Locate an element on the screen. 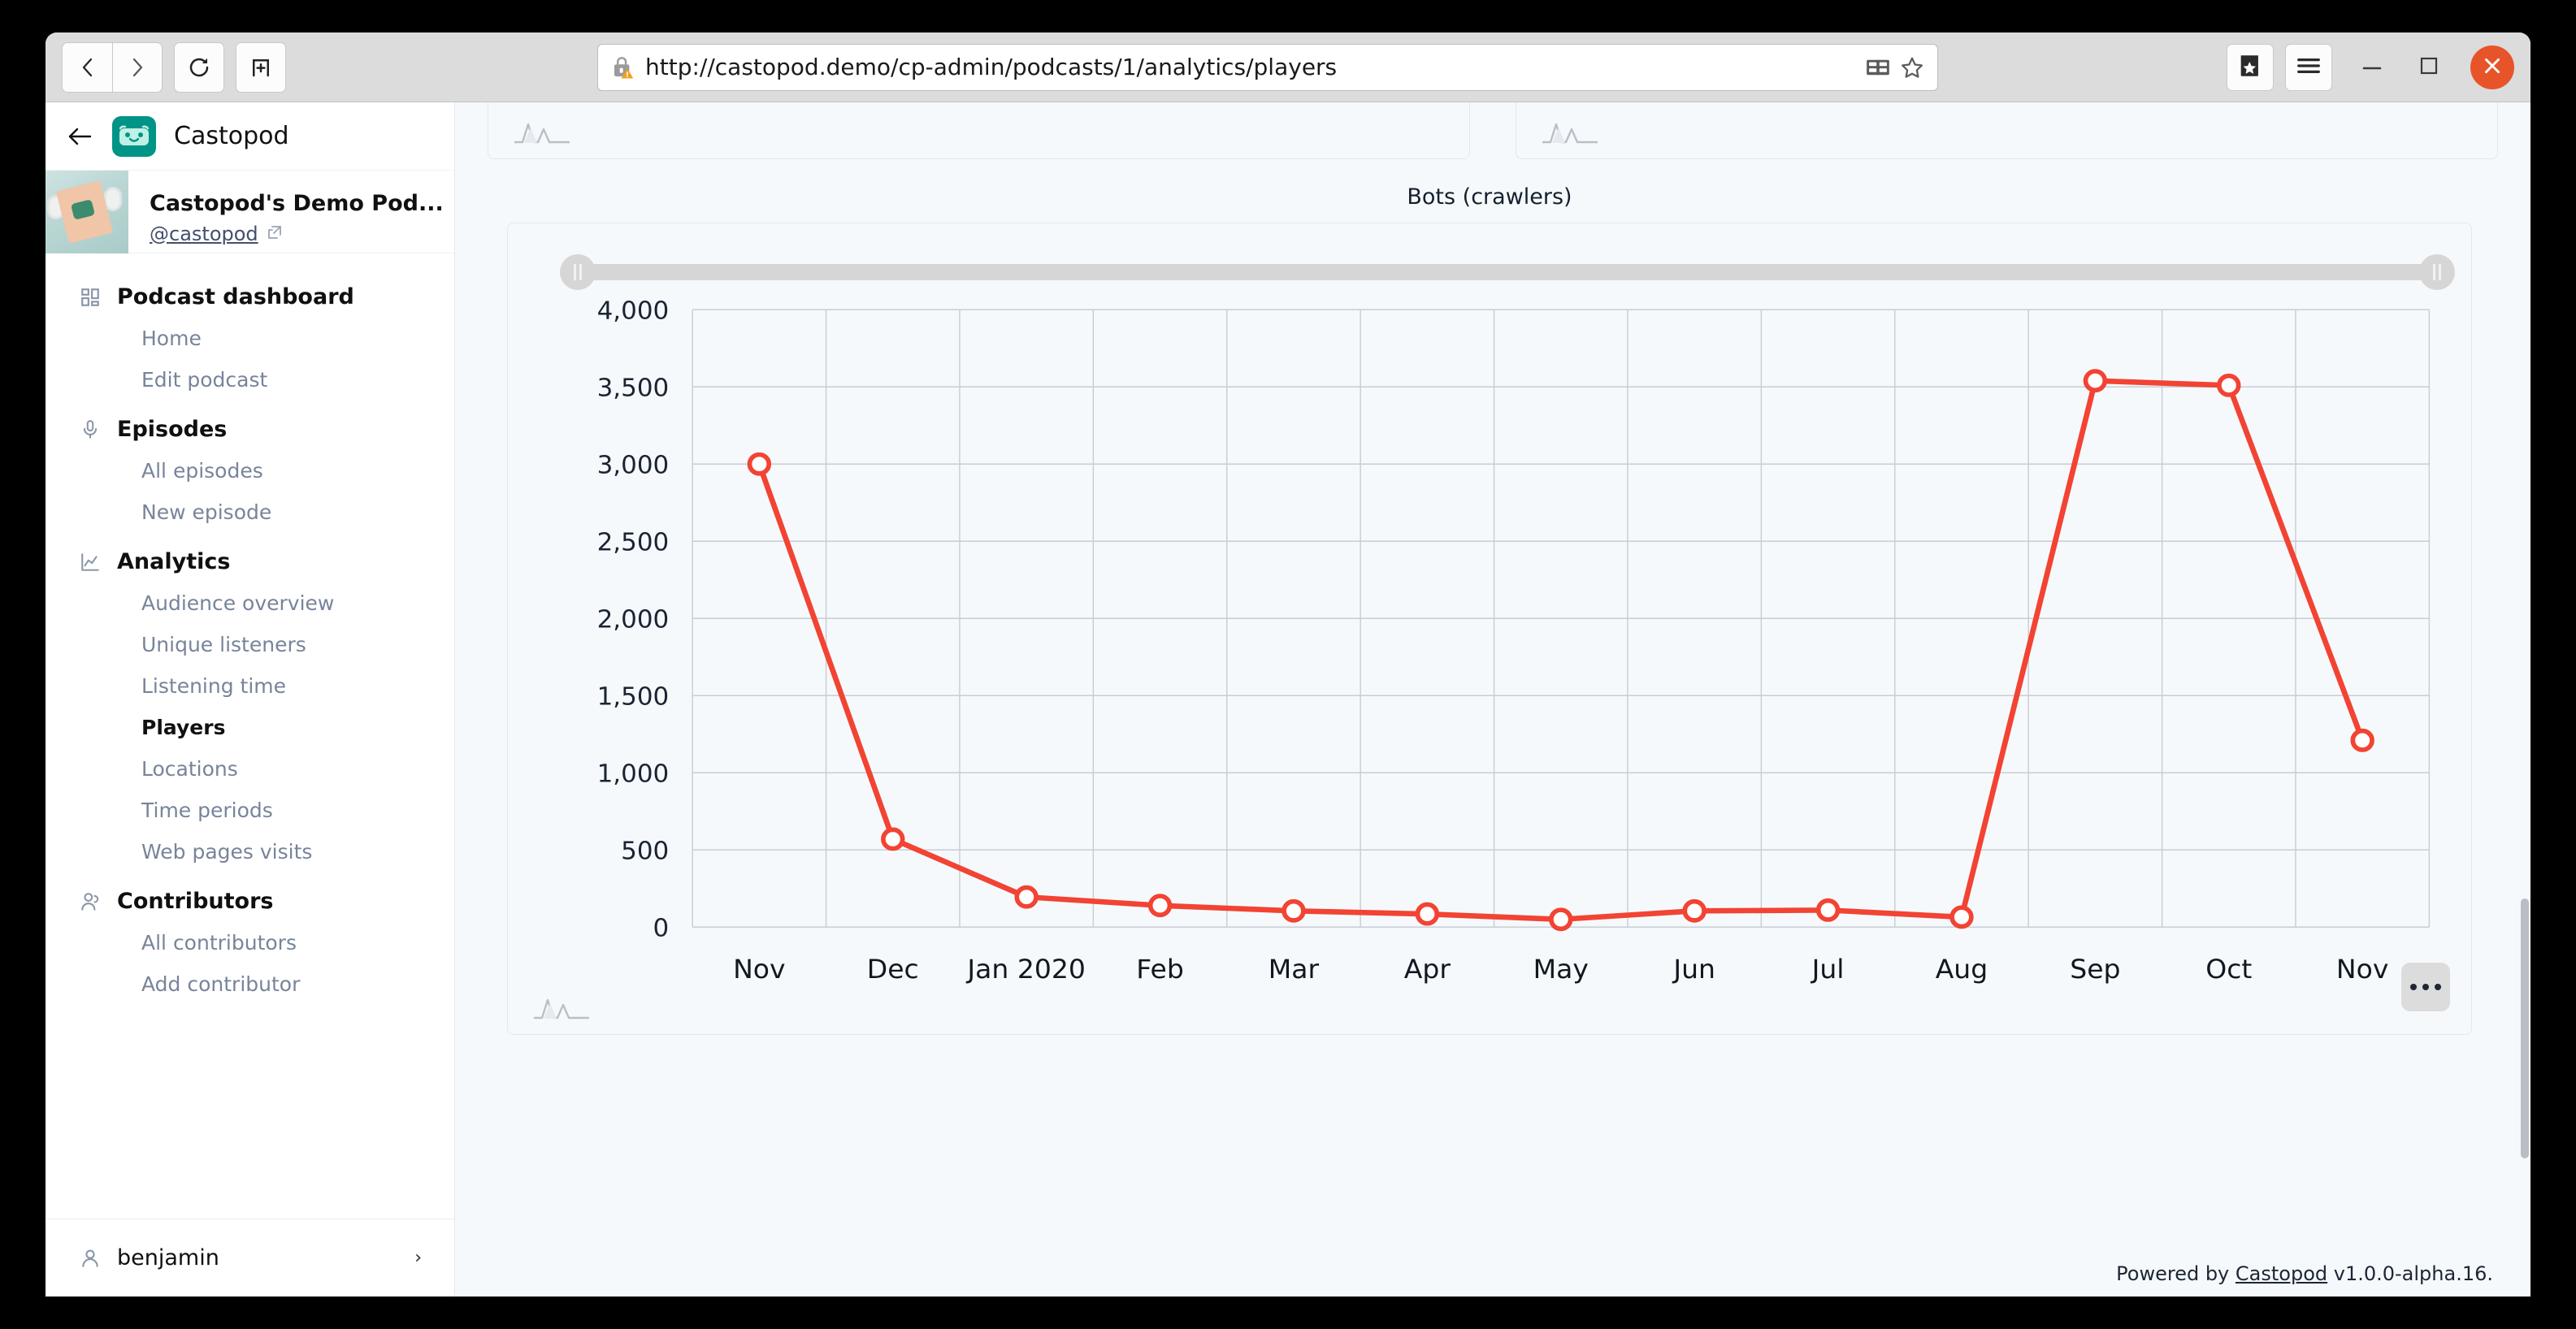  vertical-scrollbar is located at coordinates (2525, 1028).